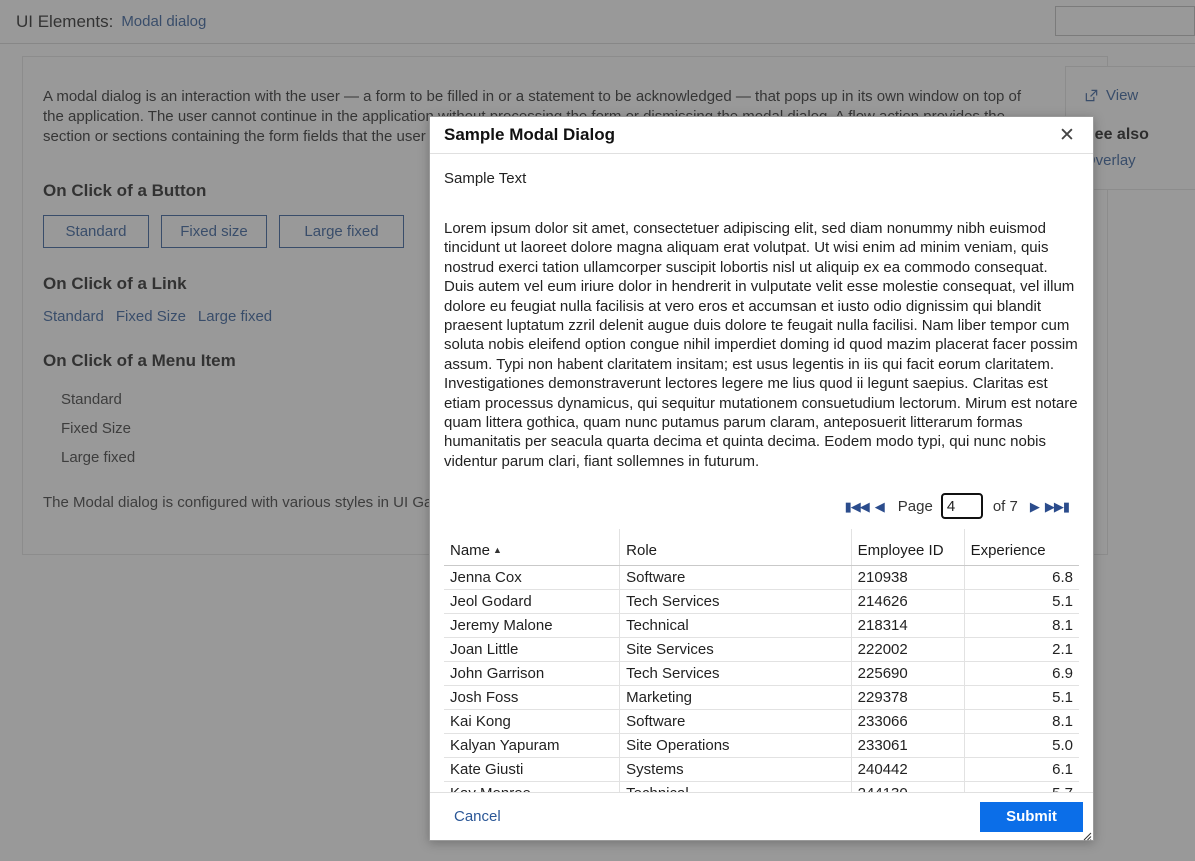 The height and width of the screenshot is (861, 1195). What do you see at coordinates (532, 601) in the screenshot?
I see `cell-name: Jeol Godard` at bounding box center [532, 601].